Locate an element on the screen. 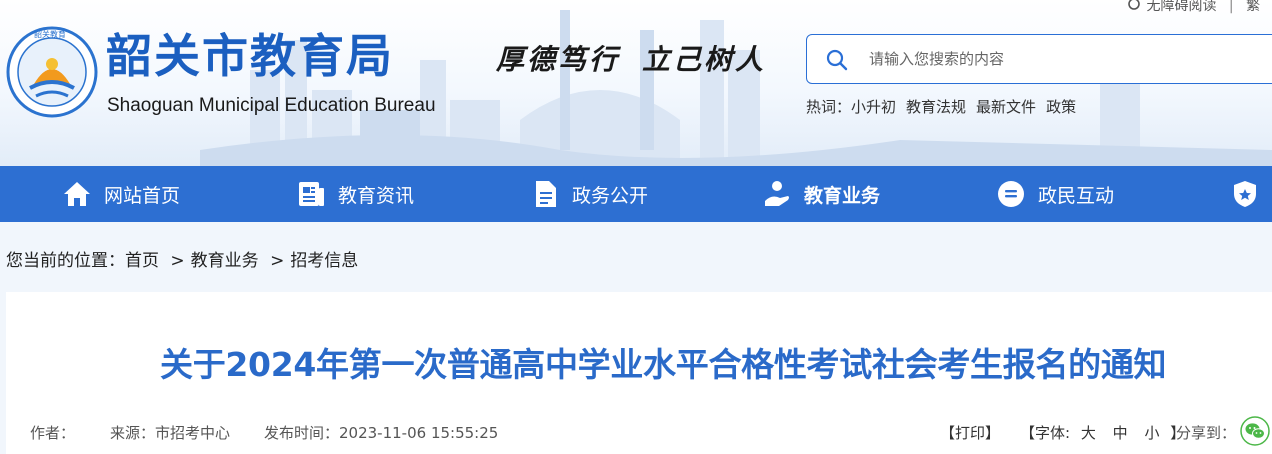  wechat-share-icon is located at coordinates (1255, 431).